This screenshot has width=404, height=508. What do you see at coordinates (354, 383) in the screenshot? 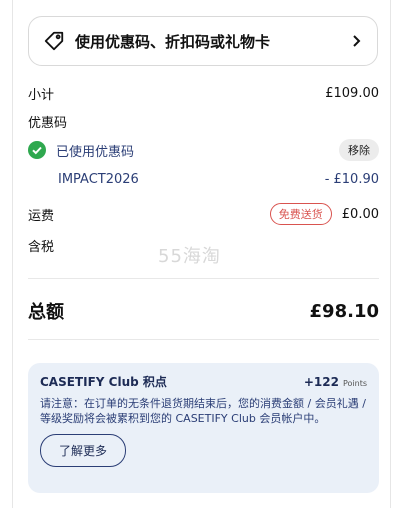
I see `club-points-unit: Points` at bounding box center [354, 383].